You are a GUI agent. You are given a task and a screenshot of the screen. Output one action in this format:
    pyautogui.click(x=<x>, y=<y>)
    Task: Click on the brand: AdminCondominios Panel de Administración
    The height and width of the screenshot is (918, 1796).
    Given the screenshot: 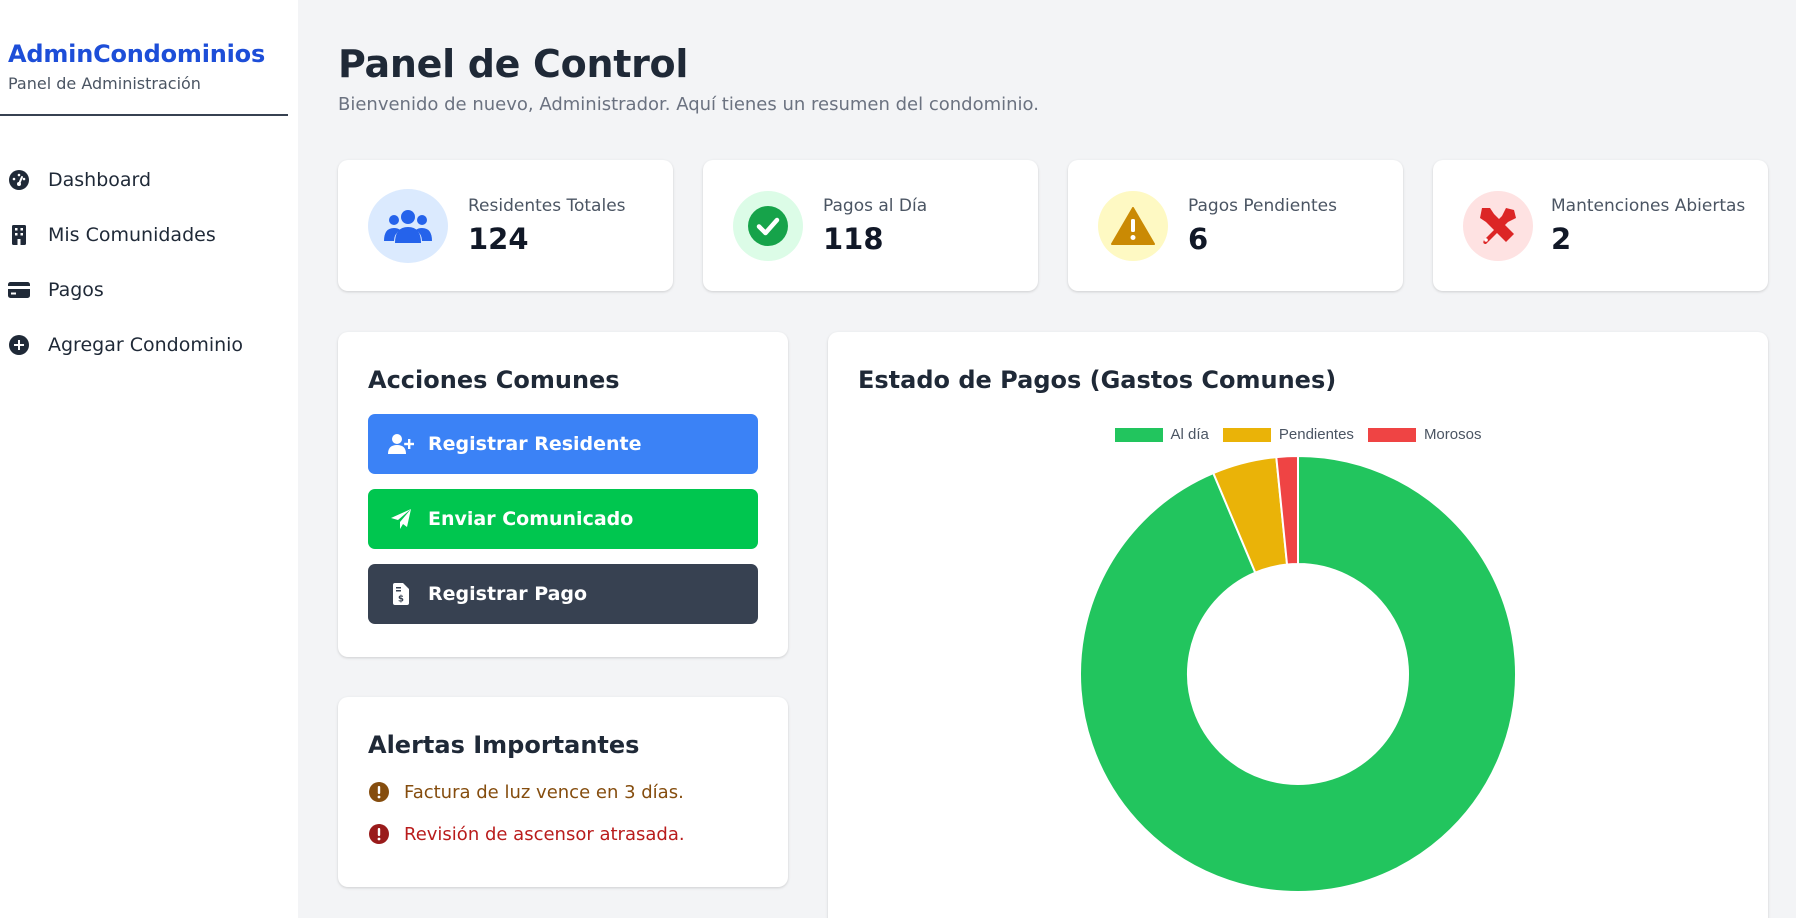 What is the action you would take?
    pyautogui.click(x=149, y=46)
    